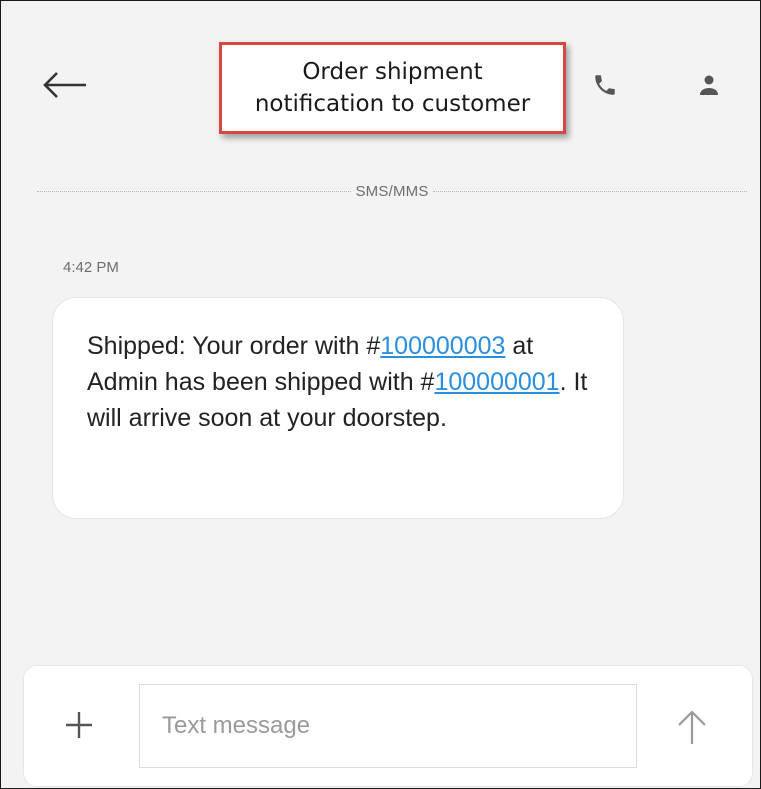 Image resolution: width=761 pixels, height=789 pixels. Describe the element at coordinates (392, 88) in the screenshot. I see `annotation-callout: Order shipment notification to customer` at that location.